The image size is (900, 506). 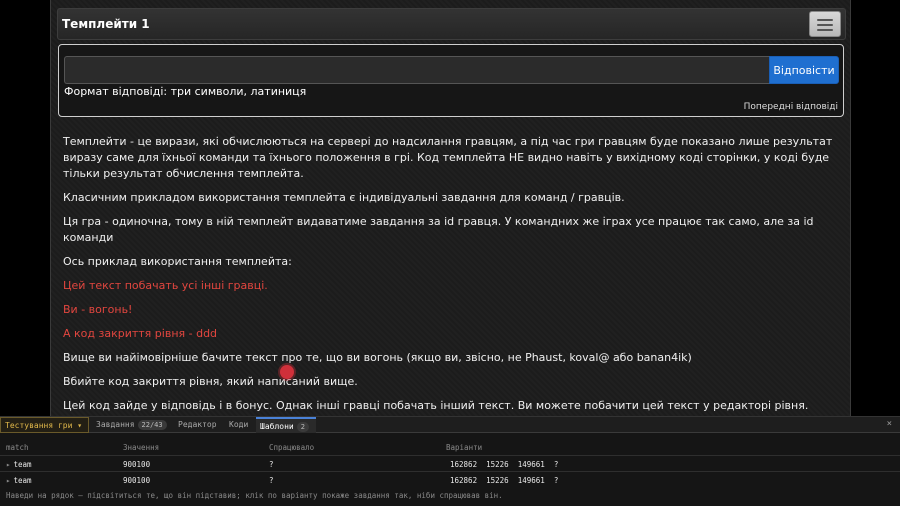 What do you see at coordinates (277, 426) in the screenshot?
I see `tab-templates-label: Шаблони` at bounding box center [277, 426].